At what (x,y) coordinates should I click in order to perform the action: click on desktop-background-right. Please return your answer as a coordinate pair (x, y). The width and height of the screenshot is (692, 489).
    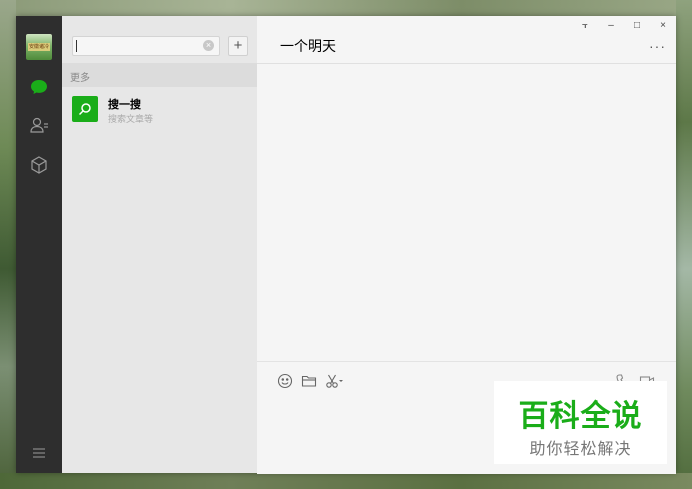
    Looking at the image, I should click on (684, 244).